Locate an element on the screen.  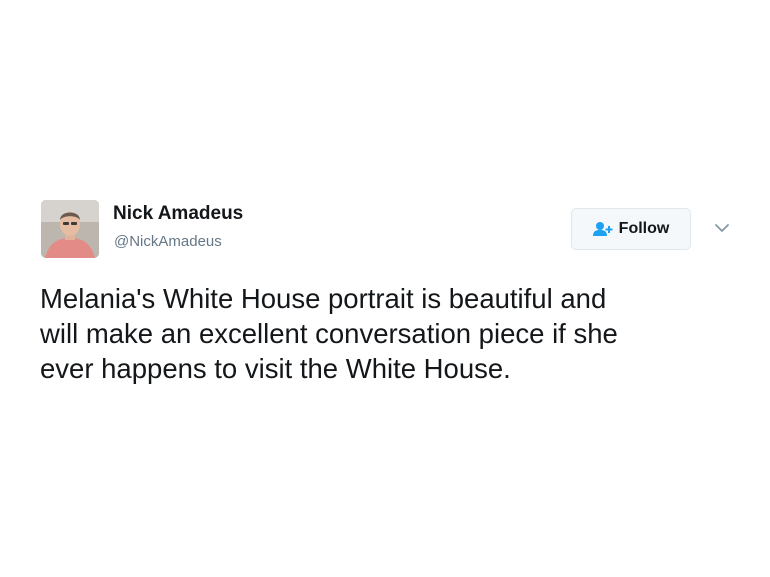
avatar is located at coordinates (70, 229).